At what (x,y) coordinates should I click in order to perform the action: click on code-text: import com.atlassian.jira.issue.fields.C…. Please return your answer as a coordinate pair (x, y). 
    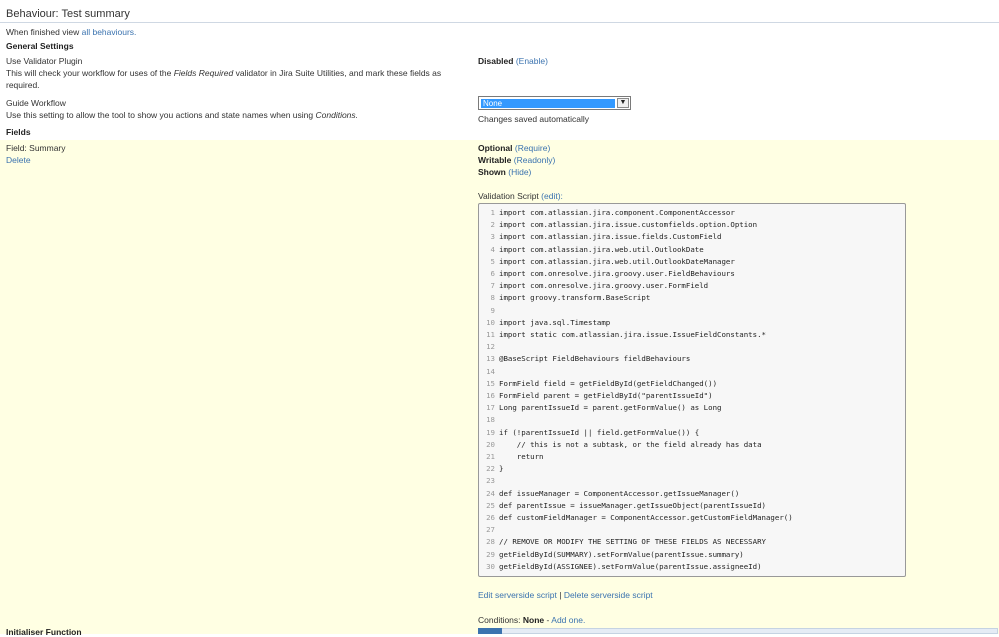
    Looking at the image, I should click on (610, 237).